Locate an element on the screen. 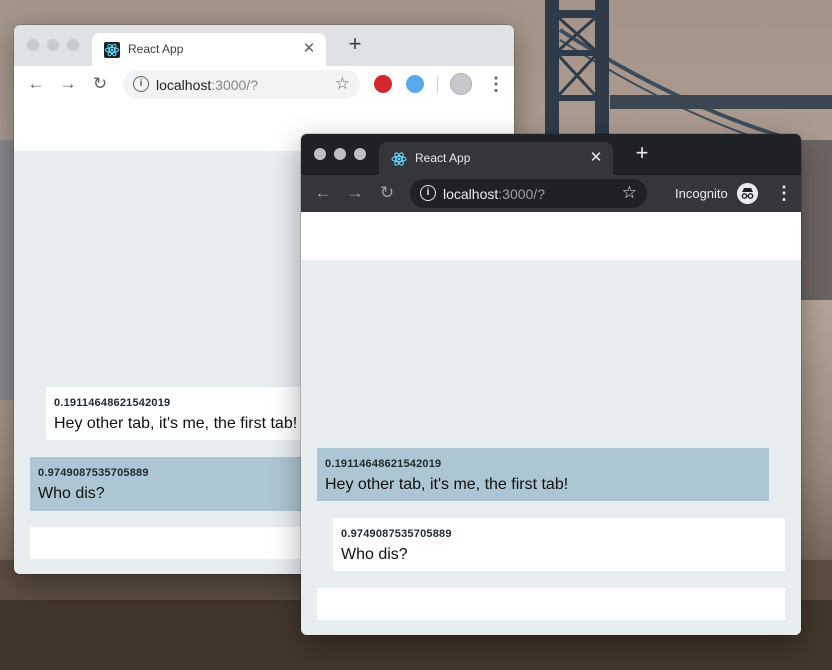  page-header is located at coordinates (551, 236).